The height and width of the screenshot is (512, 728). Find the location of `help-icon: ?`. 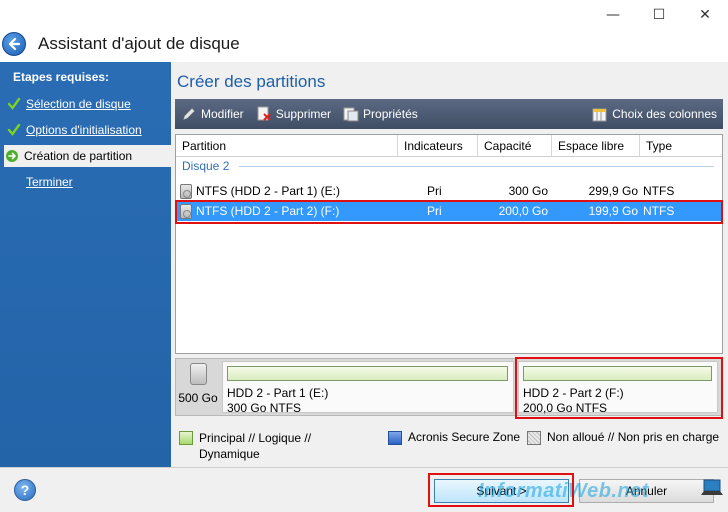

help-icon: ? is located at coordinates (25, 490).